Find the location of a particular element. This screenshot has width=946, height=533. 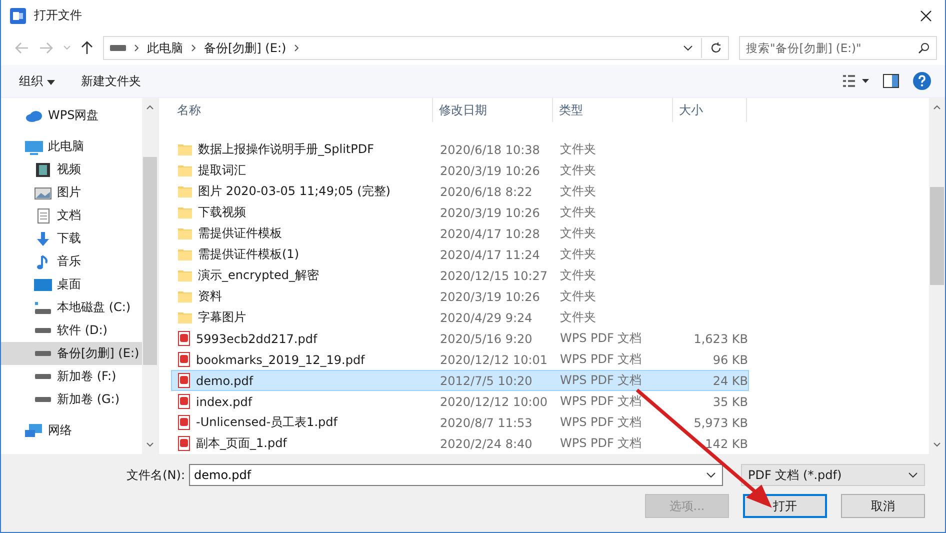

desktop-icon is located at coordinates (43, 284).